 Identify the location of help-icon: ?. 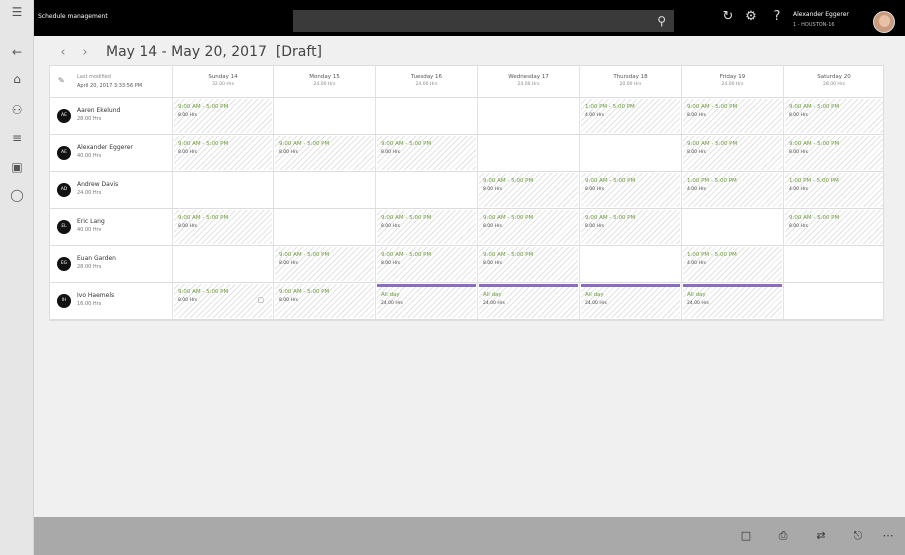
(777, 17).